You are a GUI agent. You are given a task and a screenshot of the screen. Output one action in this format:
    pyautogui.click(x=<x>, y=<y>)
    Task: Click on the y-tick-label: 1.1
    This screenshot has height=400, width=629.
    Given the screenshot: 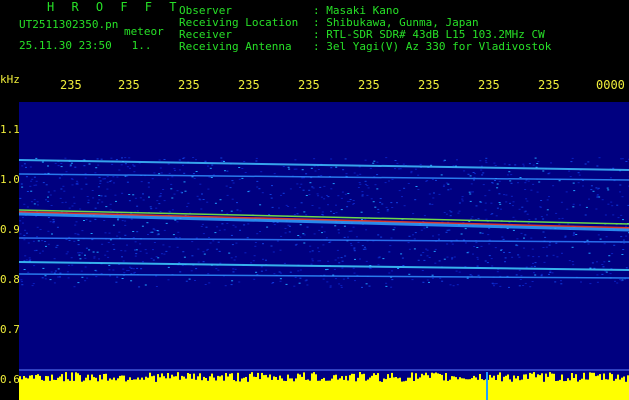 What is the action you would take?
    pyautogui.click(x=10, y=129)
    